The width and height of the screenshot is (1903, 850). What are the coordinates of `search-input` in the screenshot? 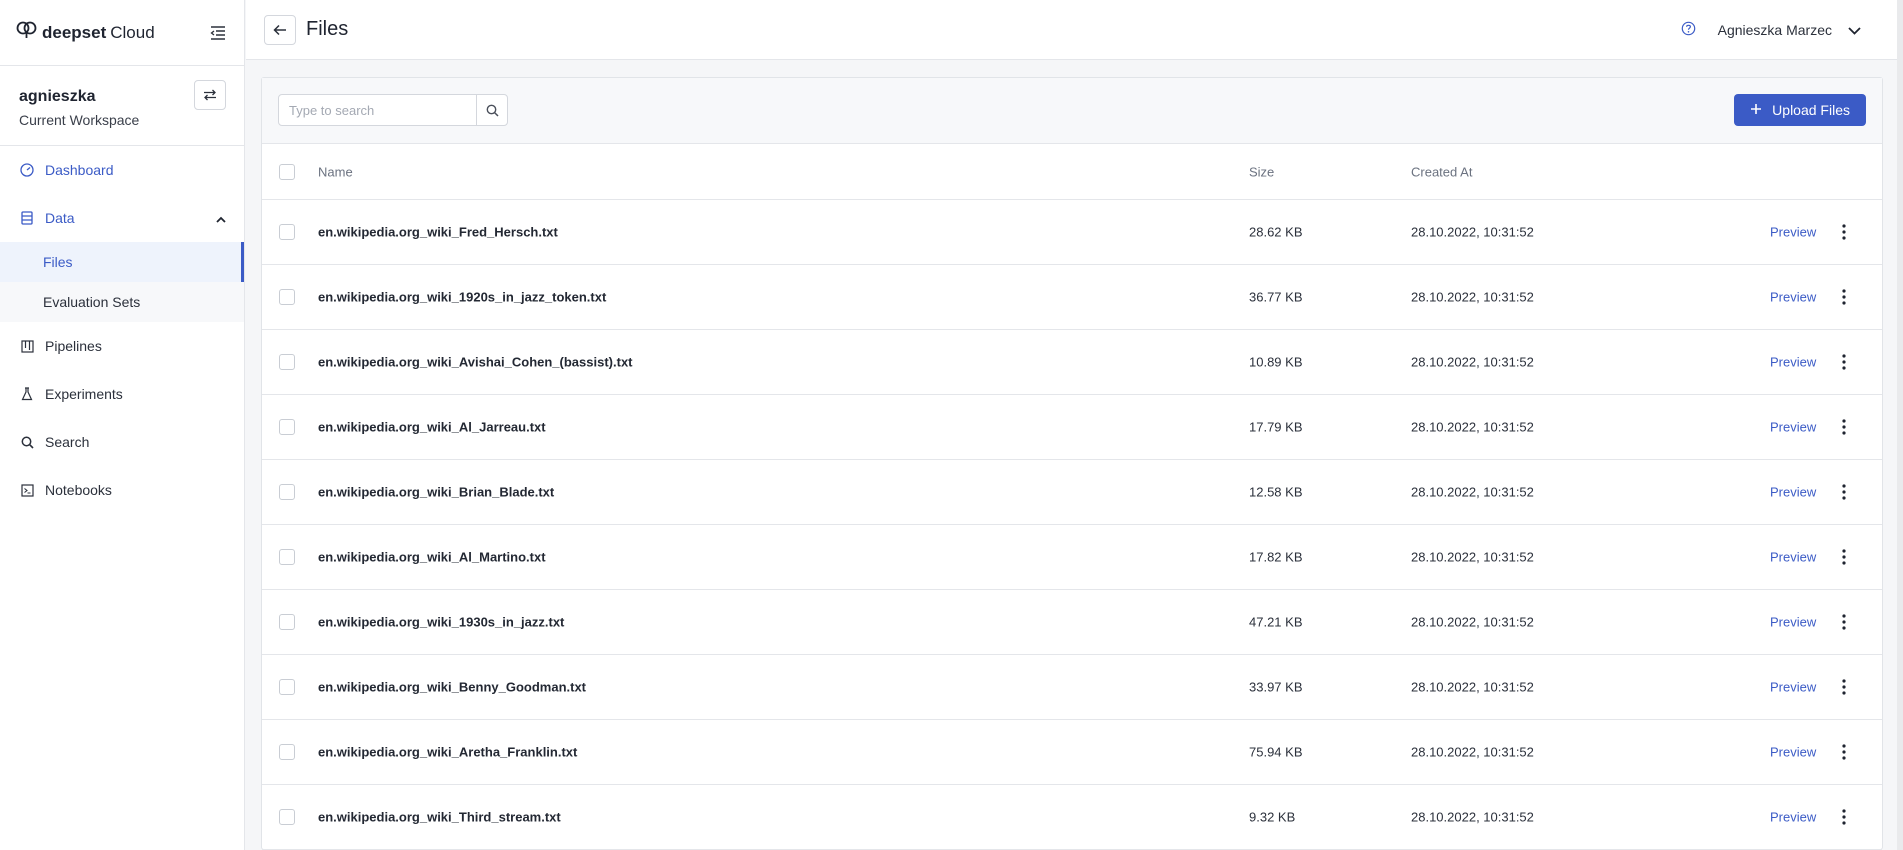 It's located at (377, 110).